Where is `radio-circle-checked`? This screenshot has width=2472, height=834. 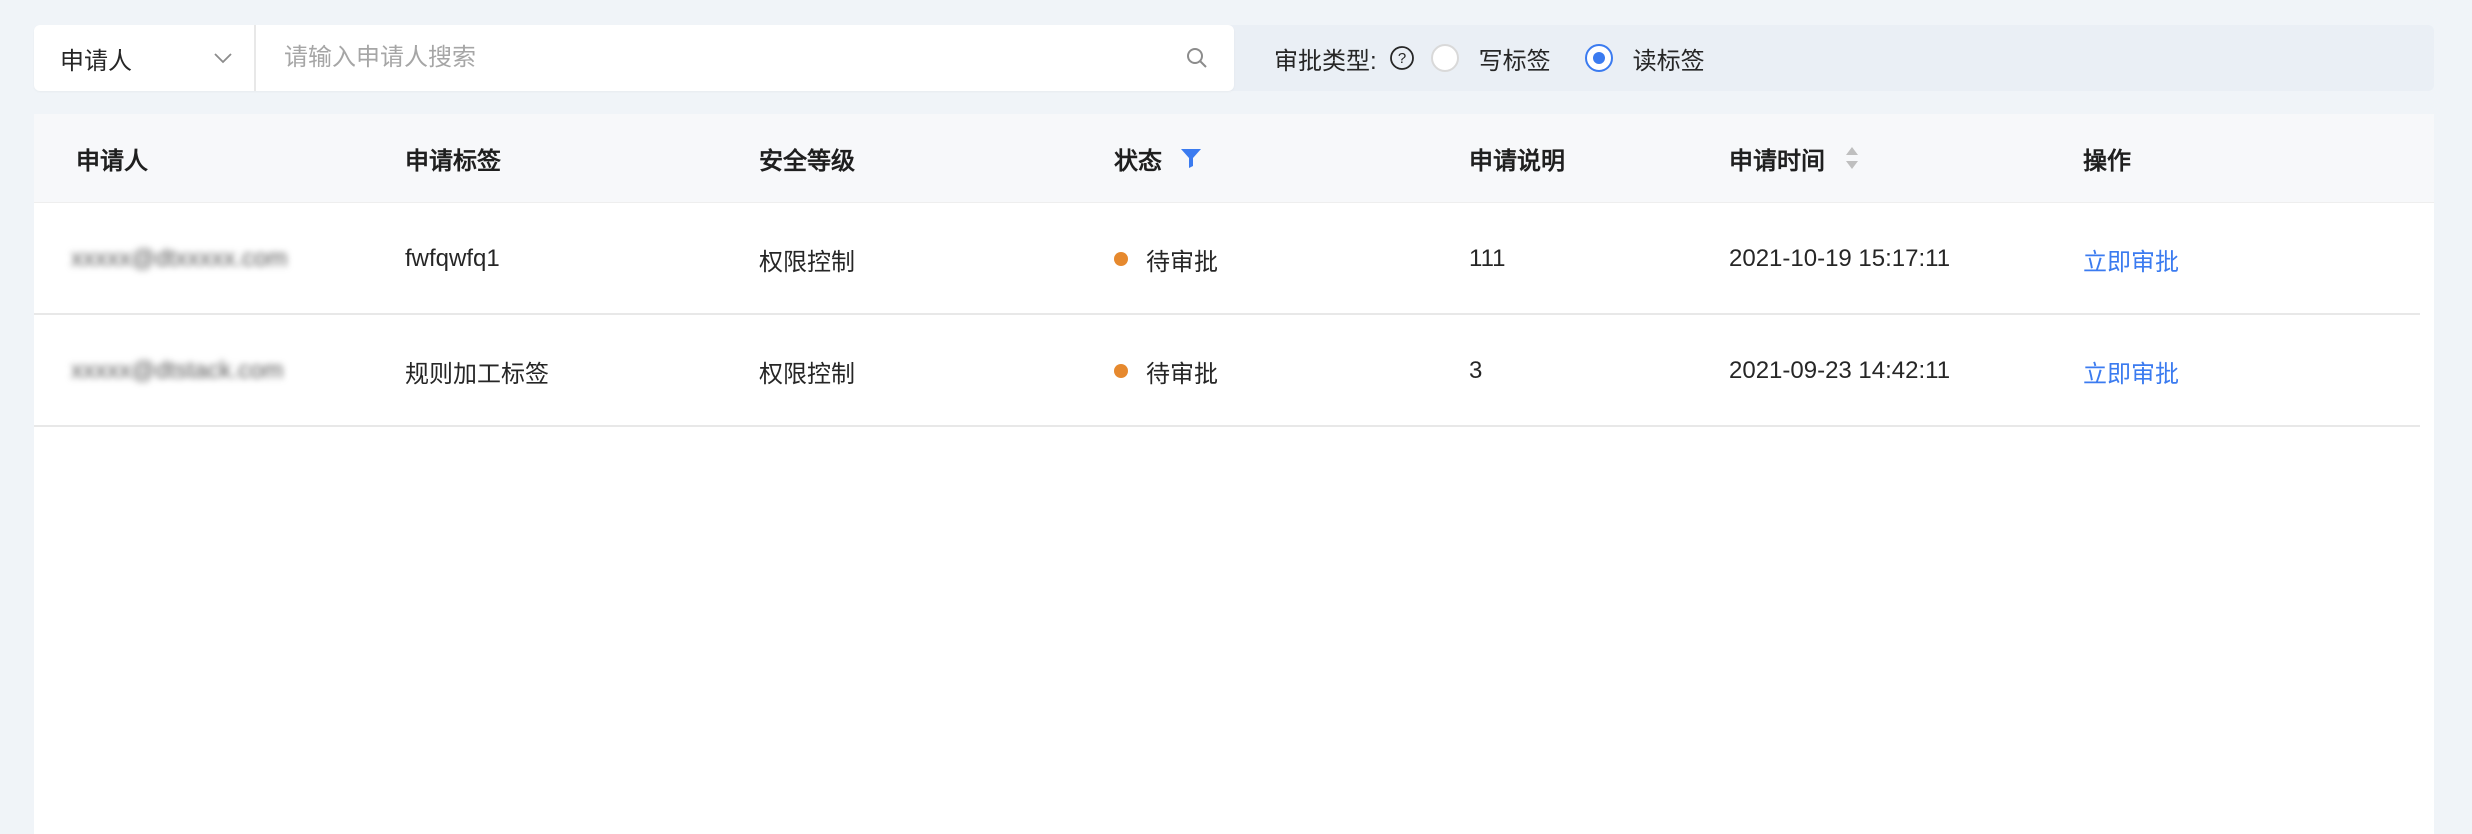 radio-circle-checked is located at coordinates (1598, 58).